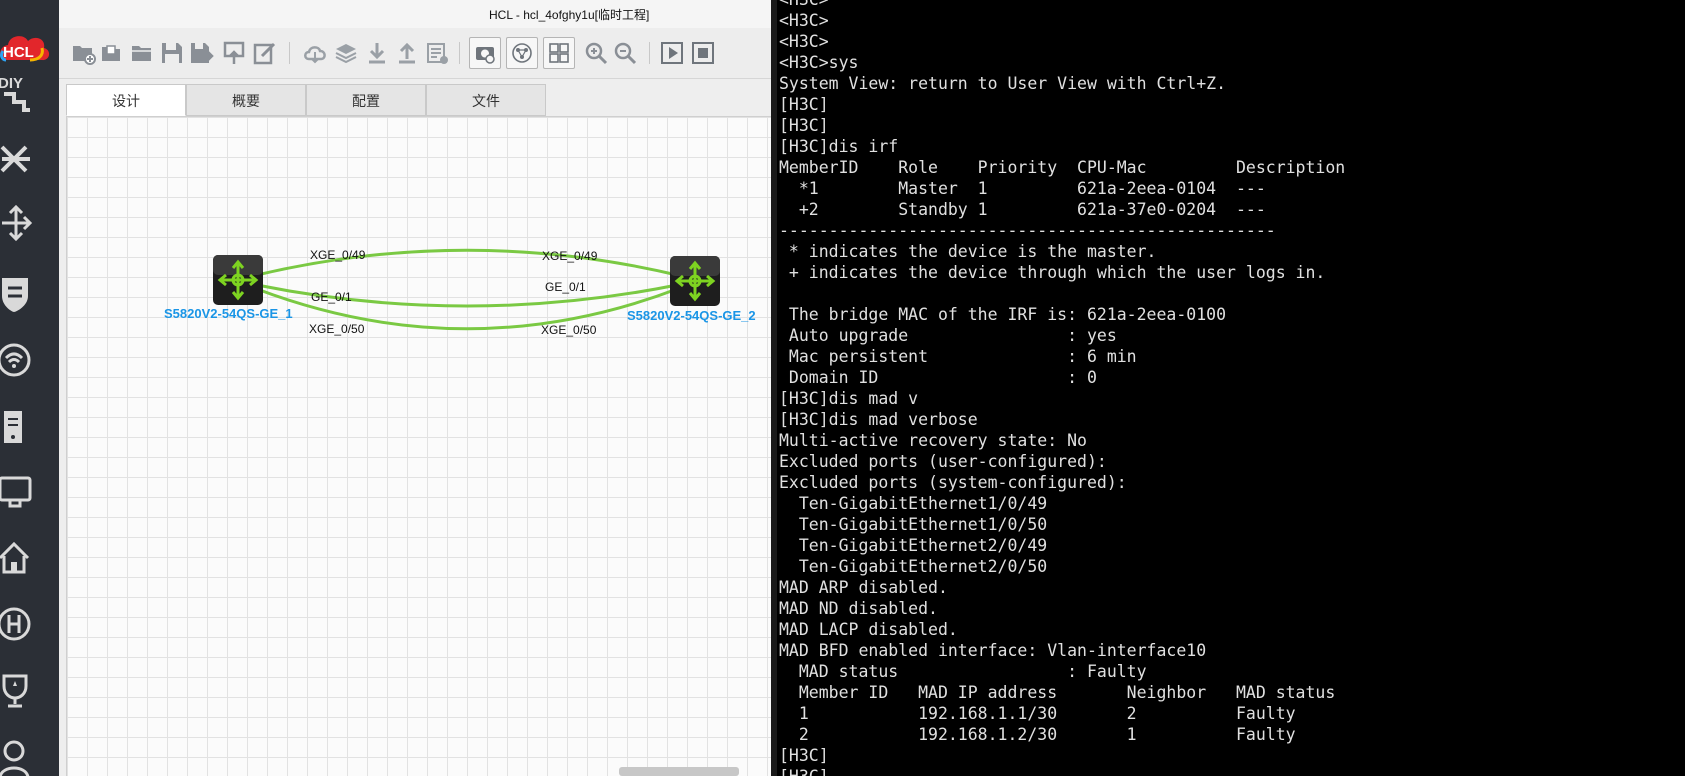  I want to click on home-icon, so click(20, 558).